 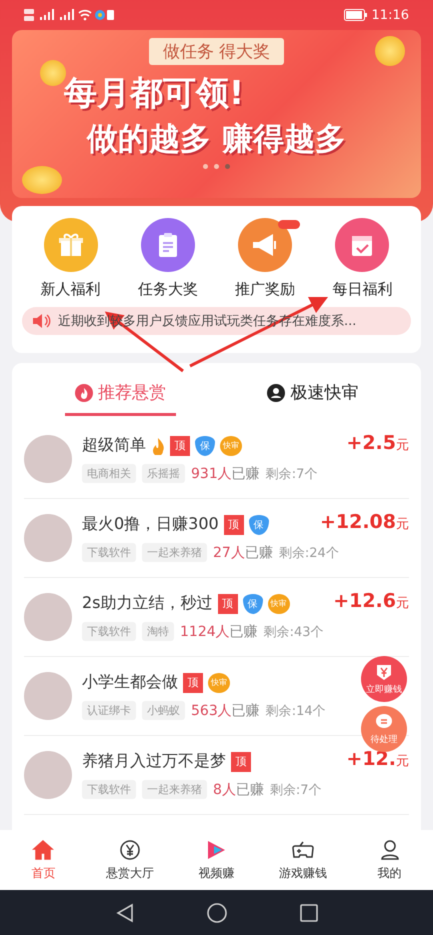 What do you see at coordinates (120, 396) in the screenshot?
I see `list-tab: 推荐悬赏` at bounding box center [120, 396].